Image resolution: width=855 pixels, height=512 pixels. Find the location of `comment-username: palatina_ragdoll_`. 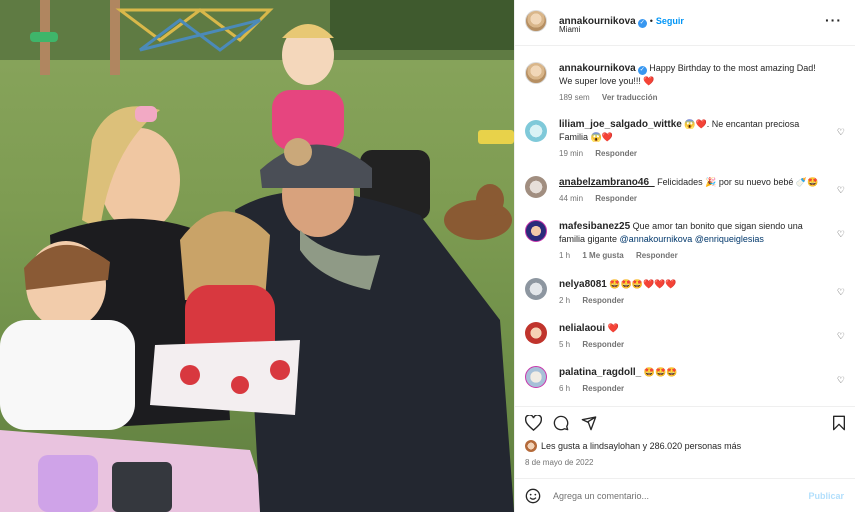

comment-username: palatina_ragdoll_ is located at coordinates (600, 372).